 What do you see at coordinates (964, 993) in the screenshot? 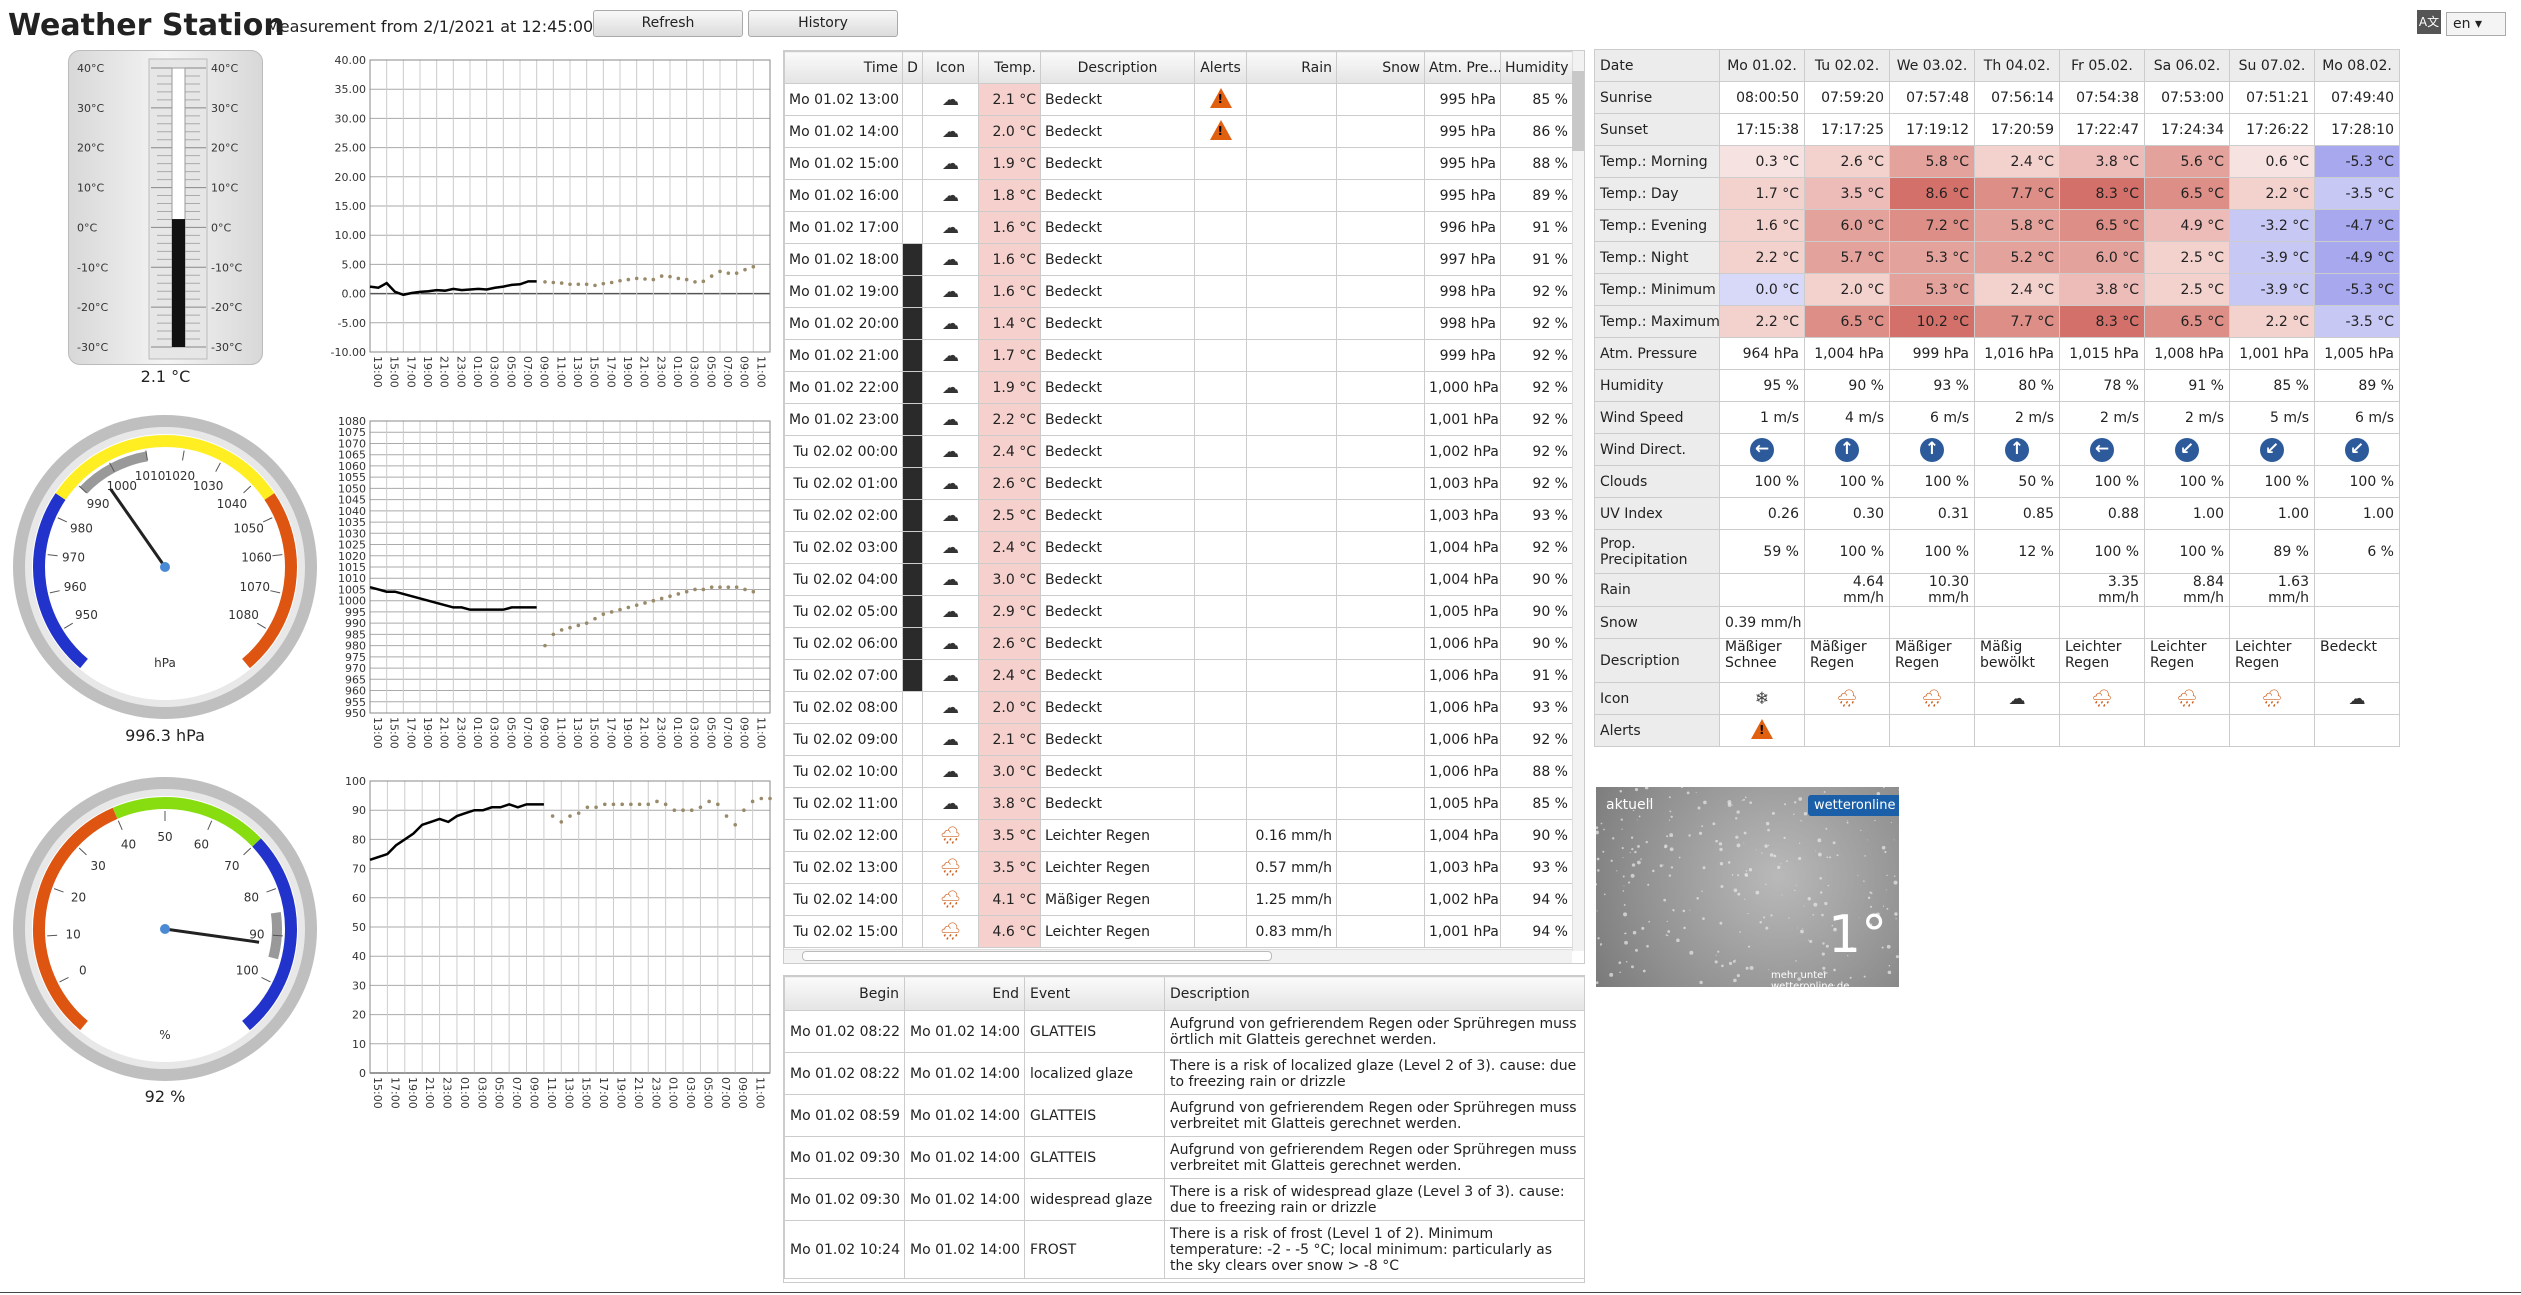
I see `alerts-header-1: End` at bounding box center [964, 993].